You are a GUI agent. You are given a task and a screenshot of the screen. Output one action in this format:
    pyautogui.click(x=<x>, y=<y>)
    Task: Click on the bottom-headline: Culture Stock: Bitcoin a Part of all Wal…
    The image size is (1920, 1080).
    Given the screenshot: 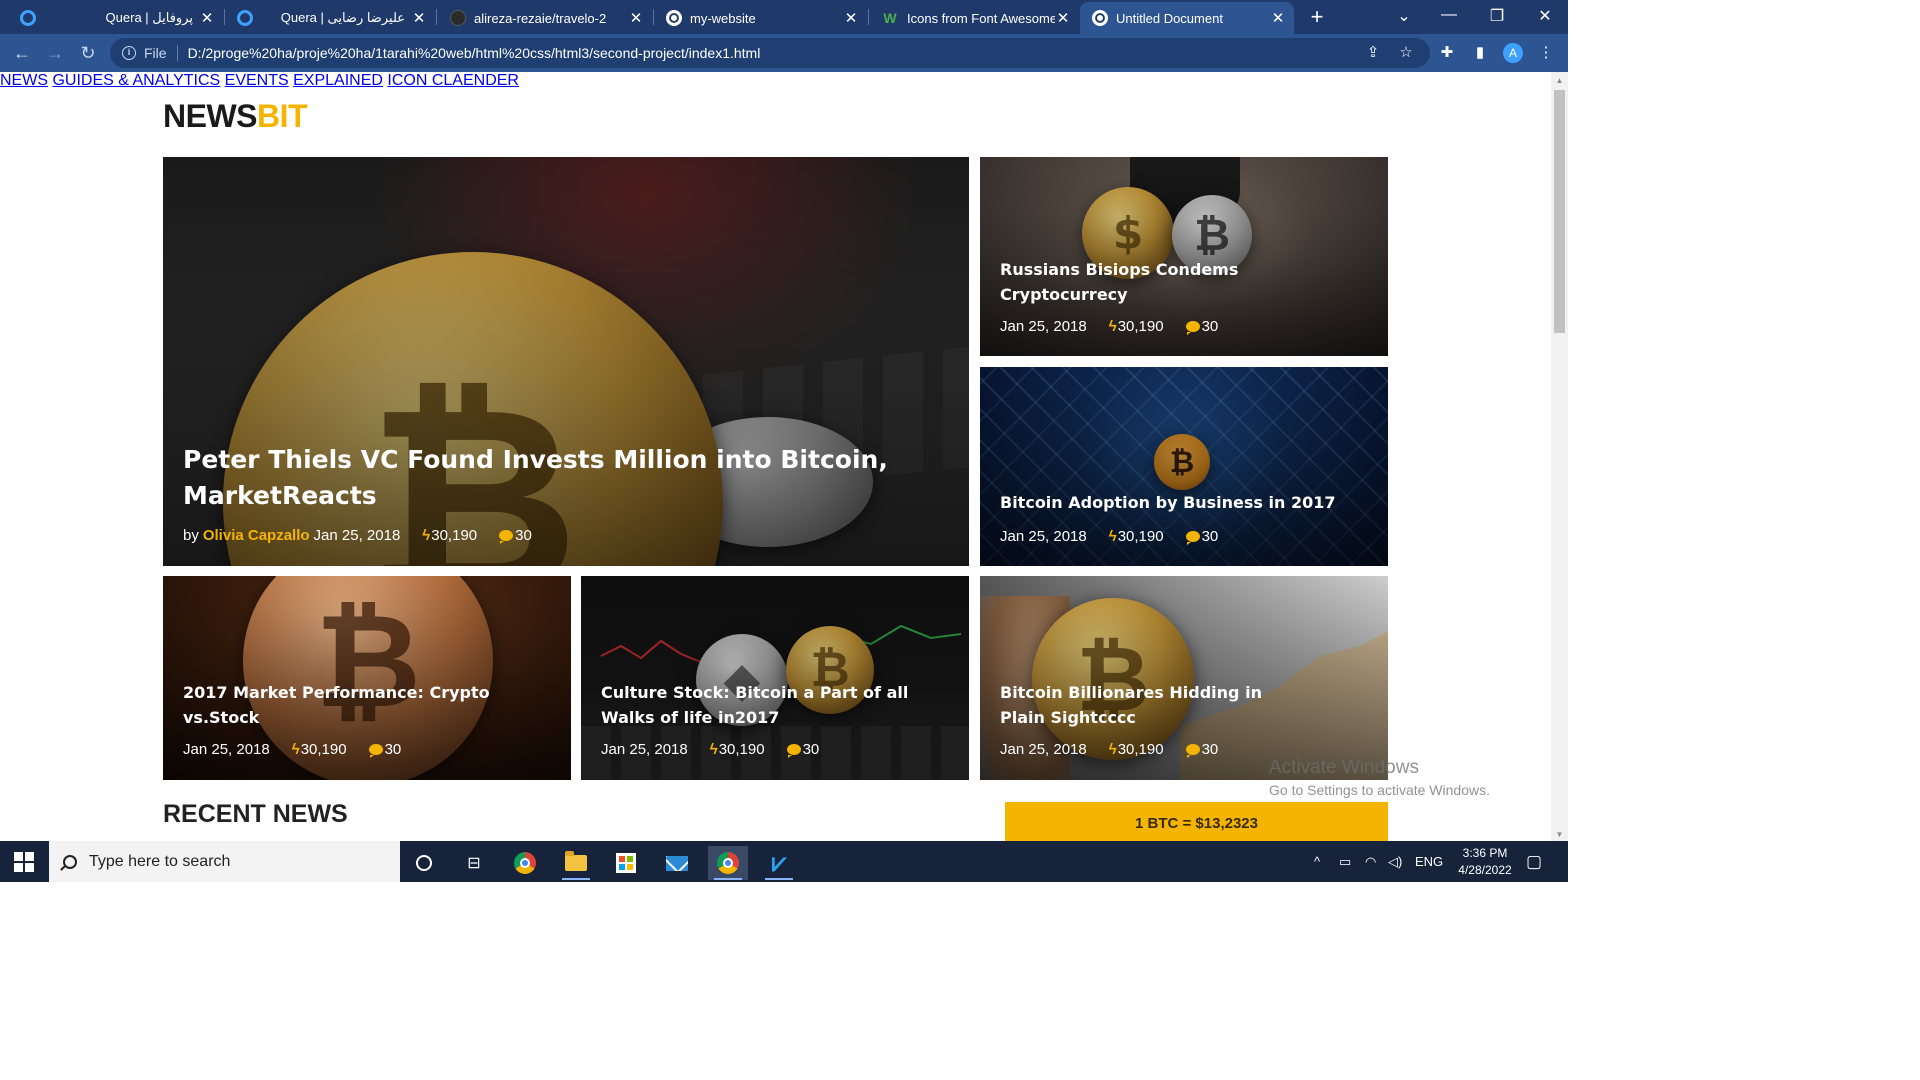 What is the action you would take?
    pyautogui.click(x=775, y=705)
    